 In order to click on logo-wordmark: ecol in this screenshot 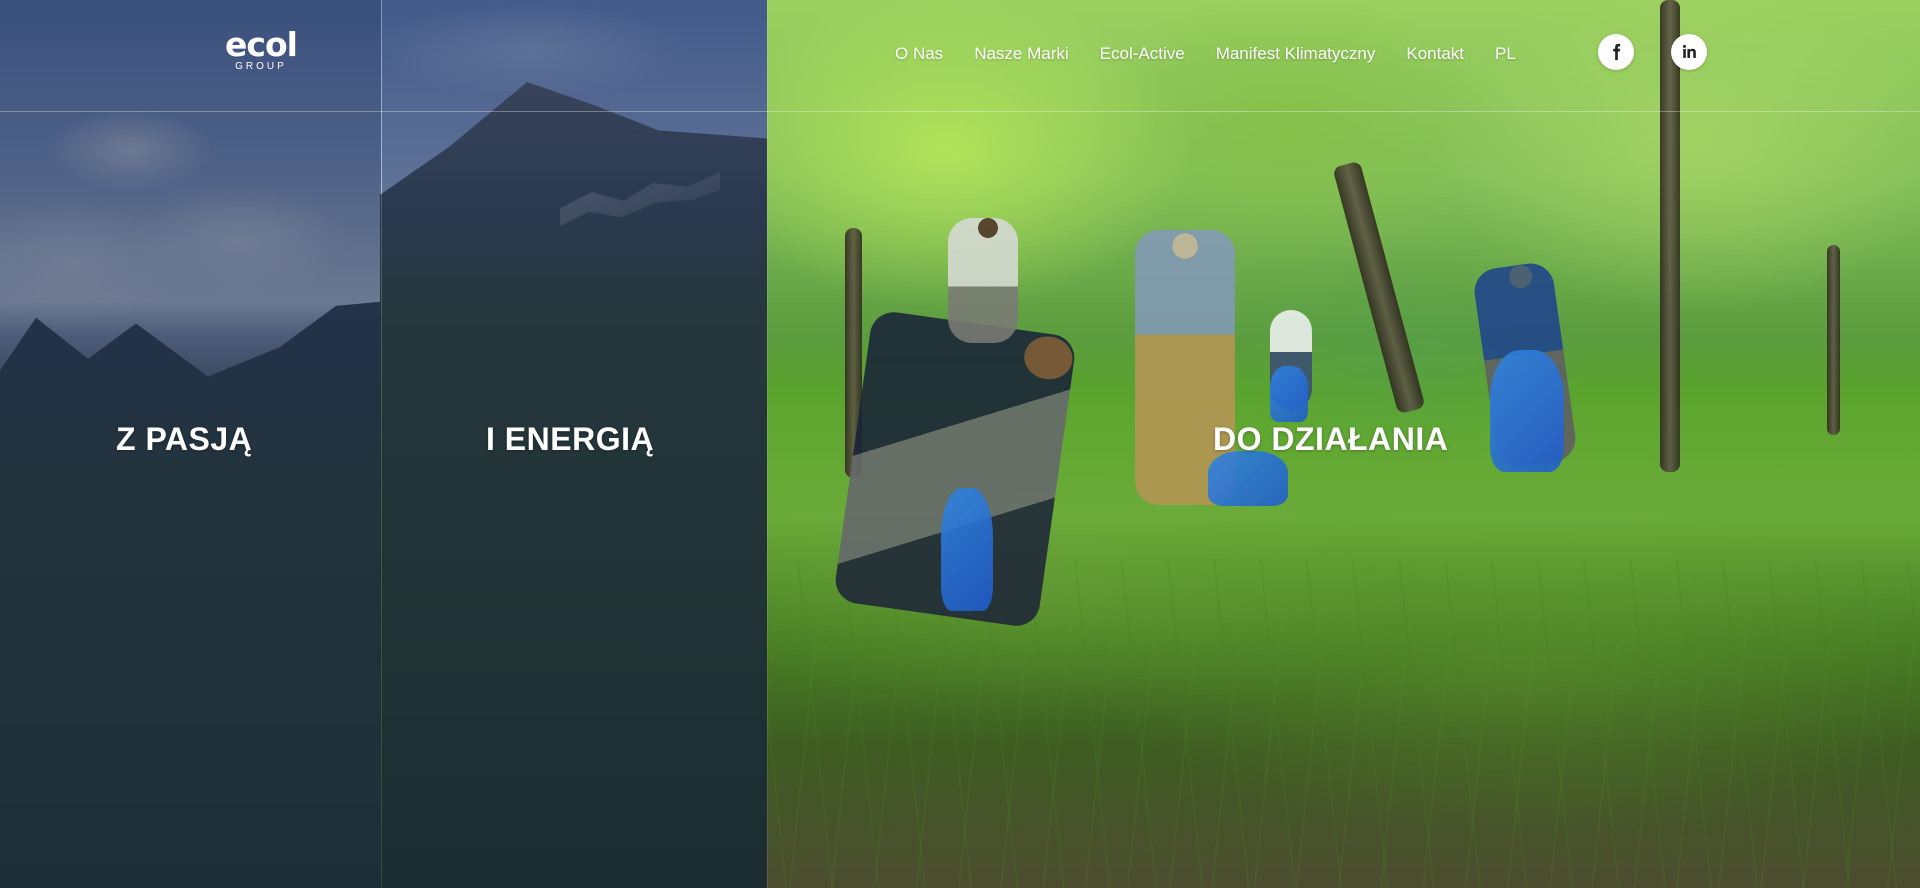, I will do `click(261, 44)`.